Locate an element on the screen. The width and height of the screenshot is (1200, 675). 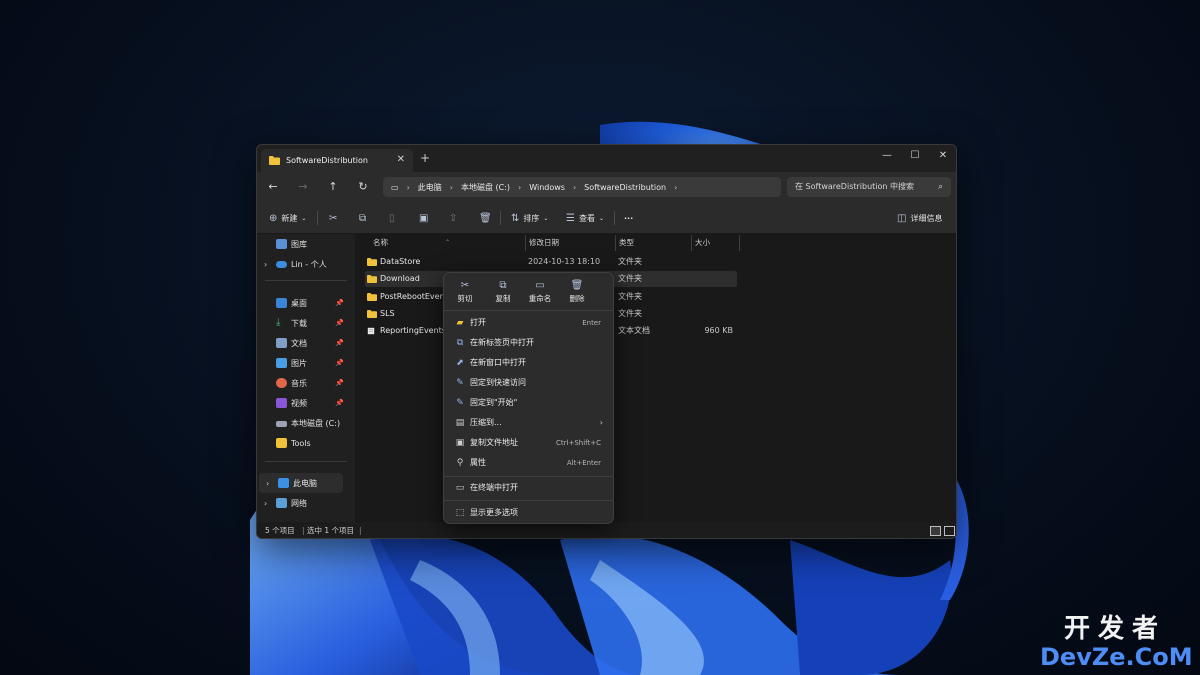
sidebar-item-pictures: 图片 📌 is located at coordinates (306, 363).